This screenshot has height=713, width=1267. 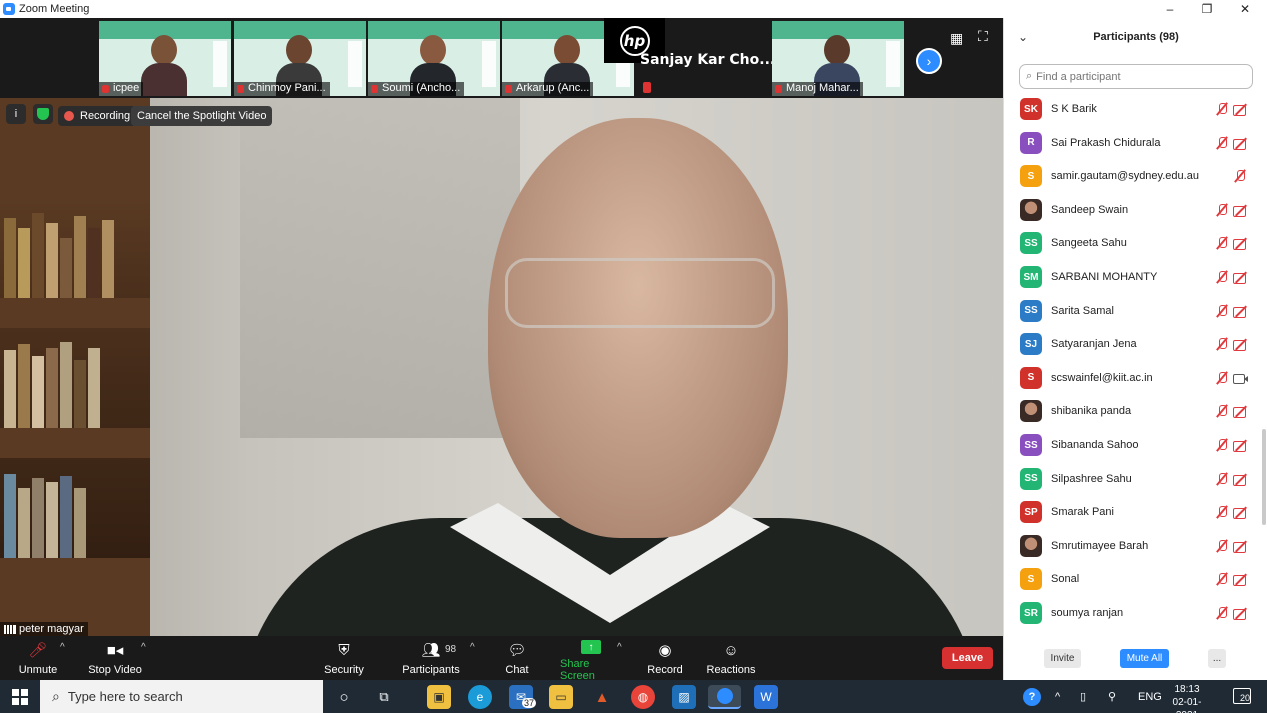 I want to click on stop-video-button: ■◂ Stop Video, so click(x=115, y=659).